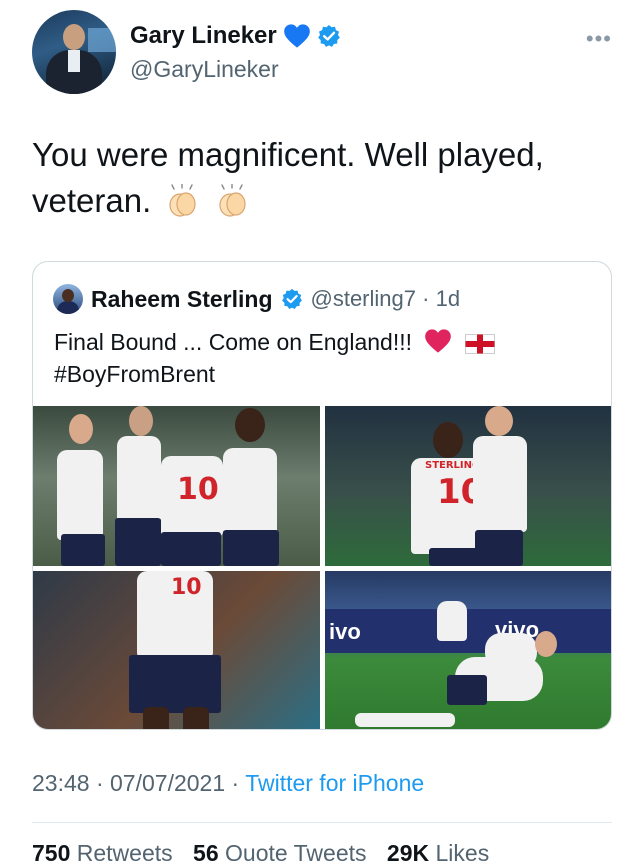 This screenshot has width=639, height=861. Describe the element at coordinates (363, 298) in the screenshot. I see `quoted-author-handle: @sterling7` at that location.